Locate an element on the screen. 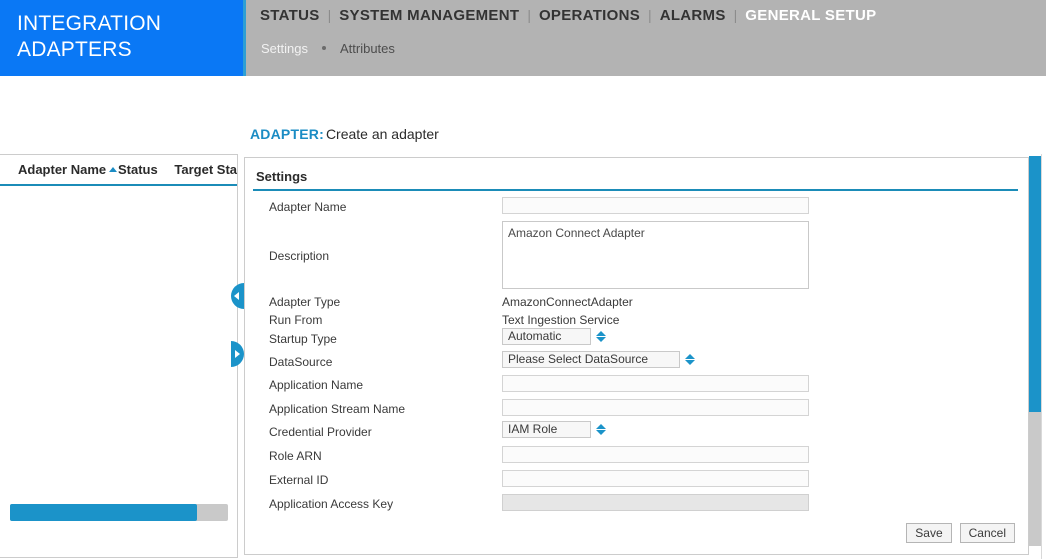 This screenshot has width=1046, height=559. adapter-list-body is located at coordinates (118, 341).